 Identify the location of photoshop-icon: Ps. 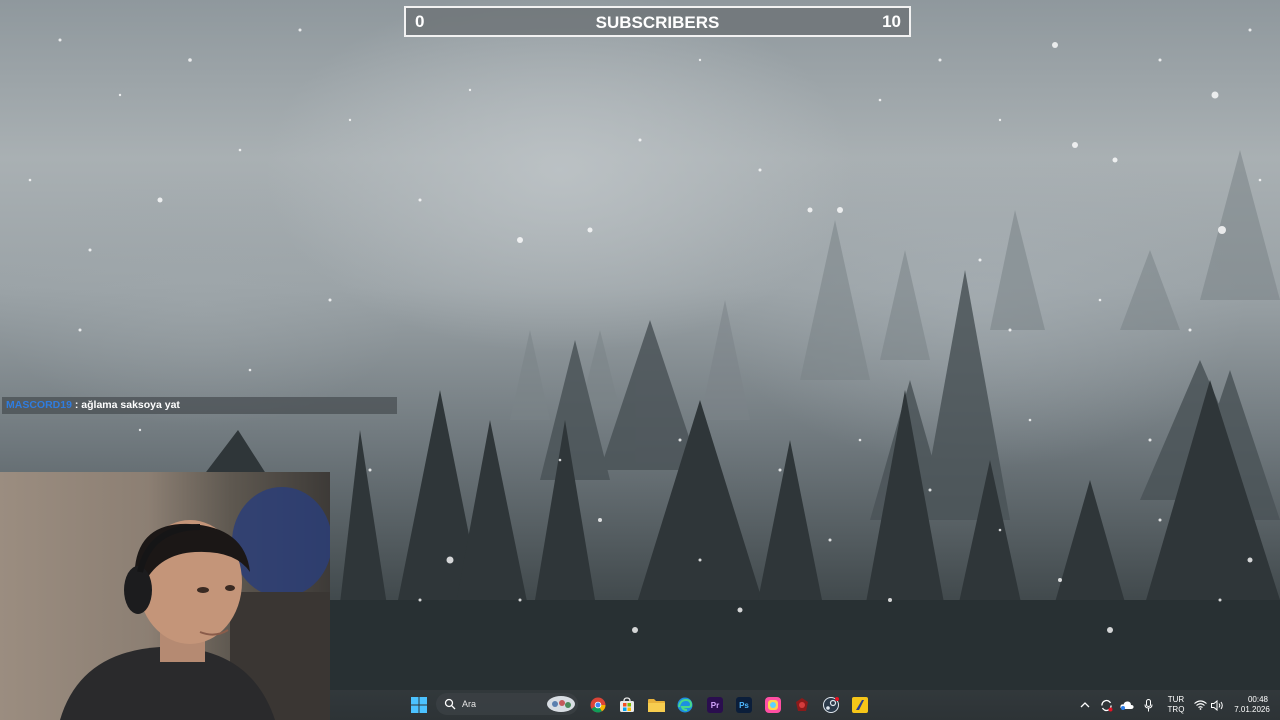
(744, 705).